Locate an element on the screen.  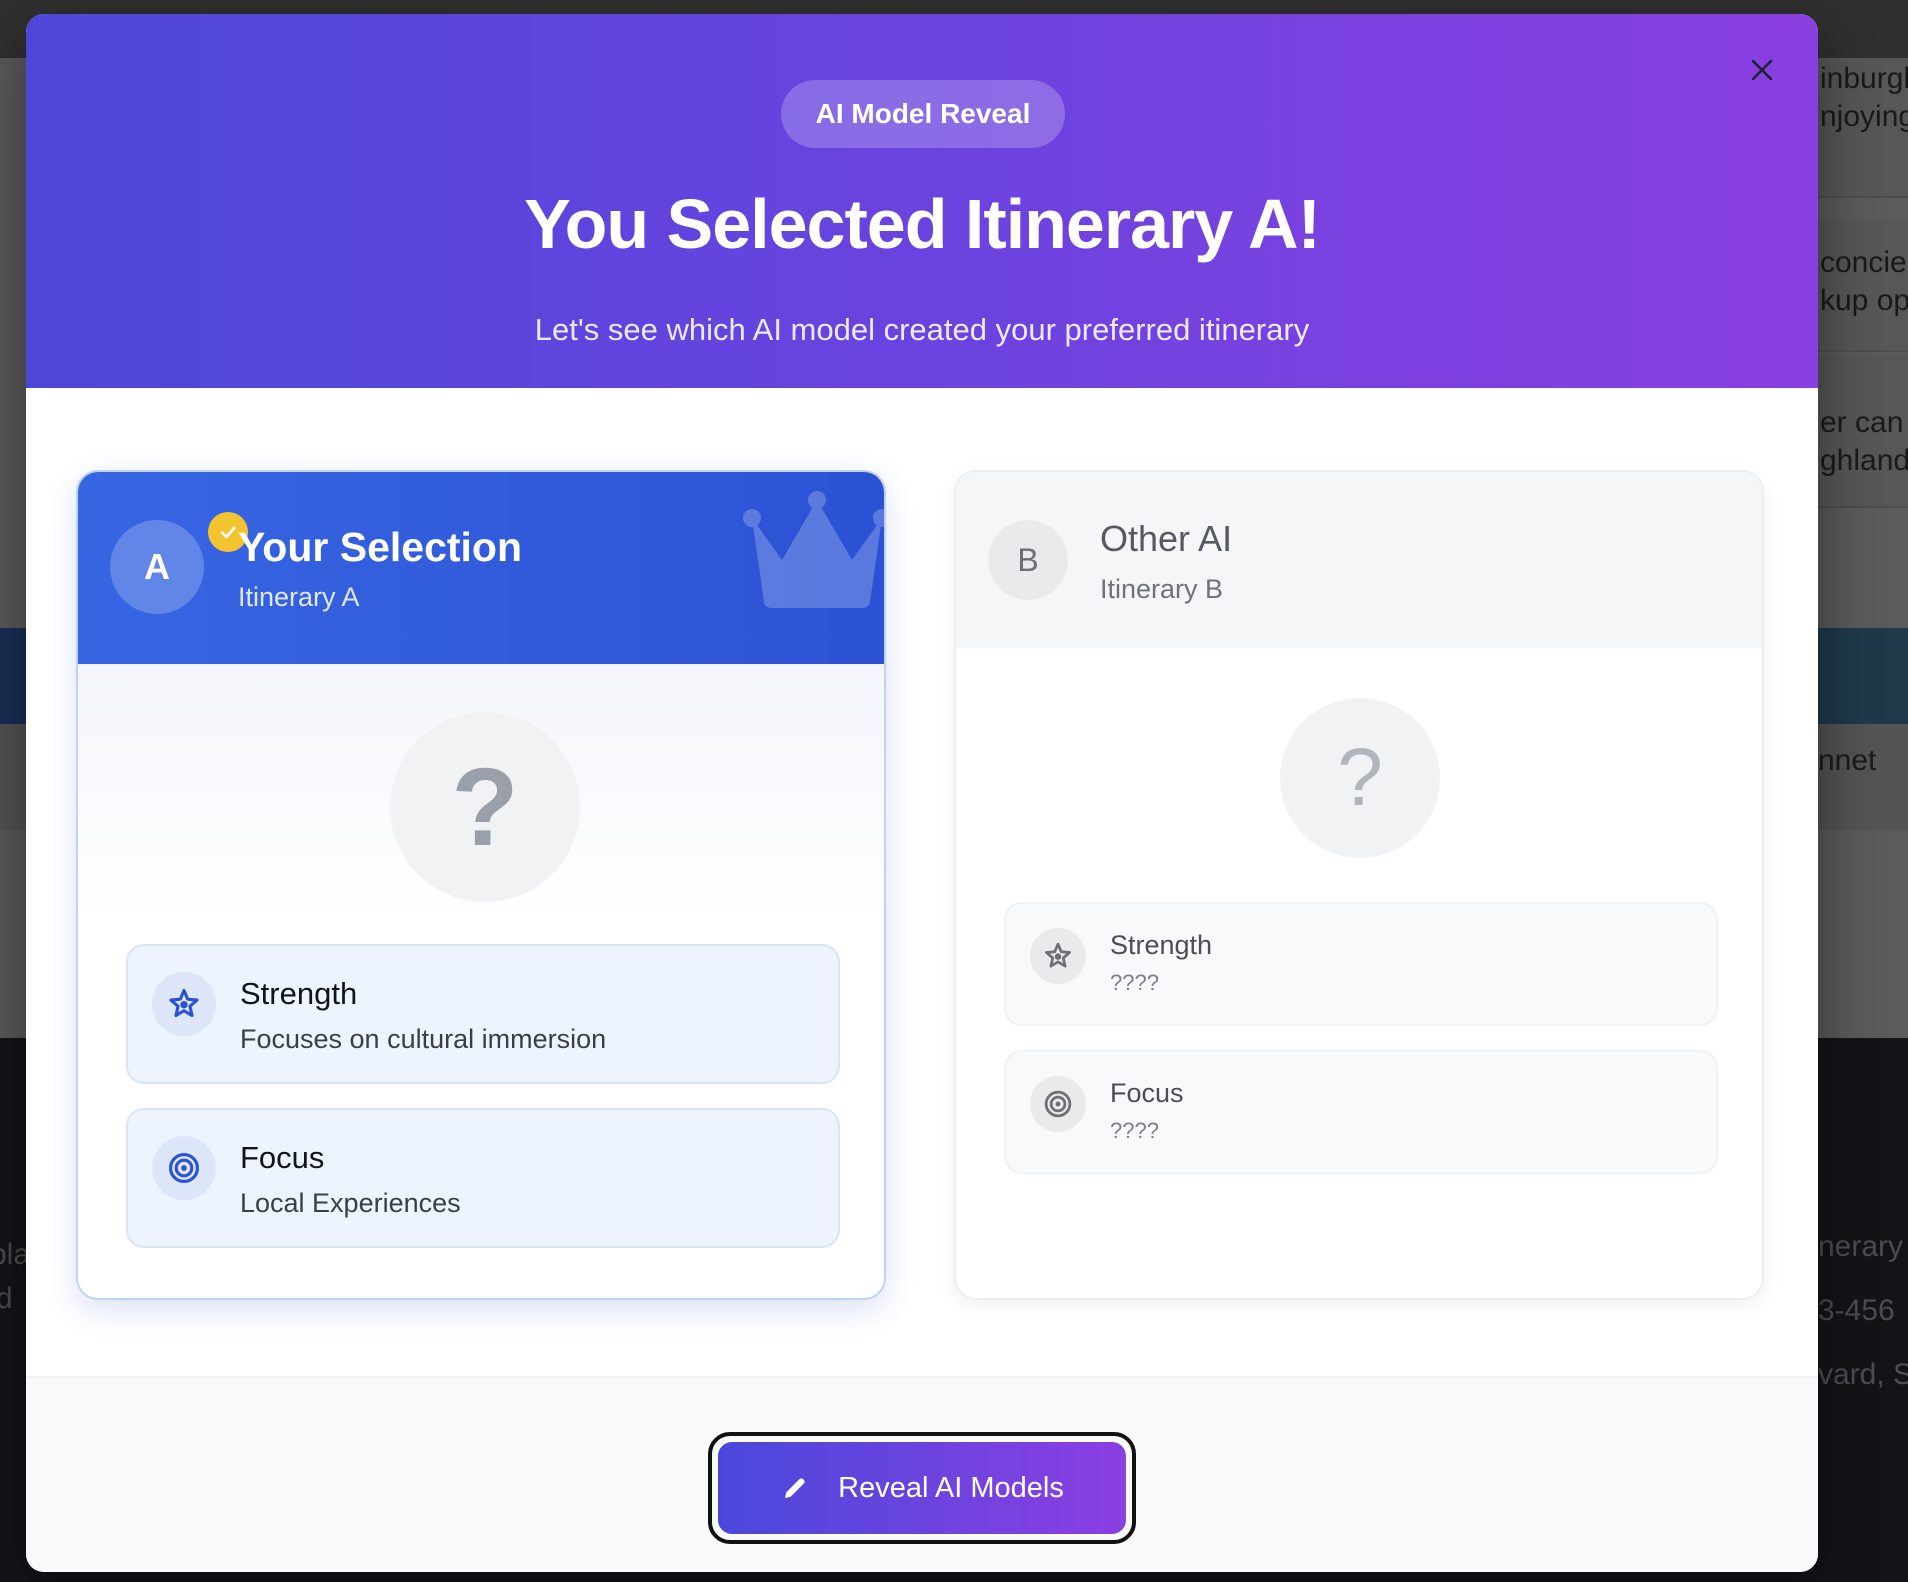
background-text: njoying is located at coordinates (1864, 116).